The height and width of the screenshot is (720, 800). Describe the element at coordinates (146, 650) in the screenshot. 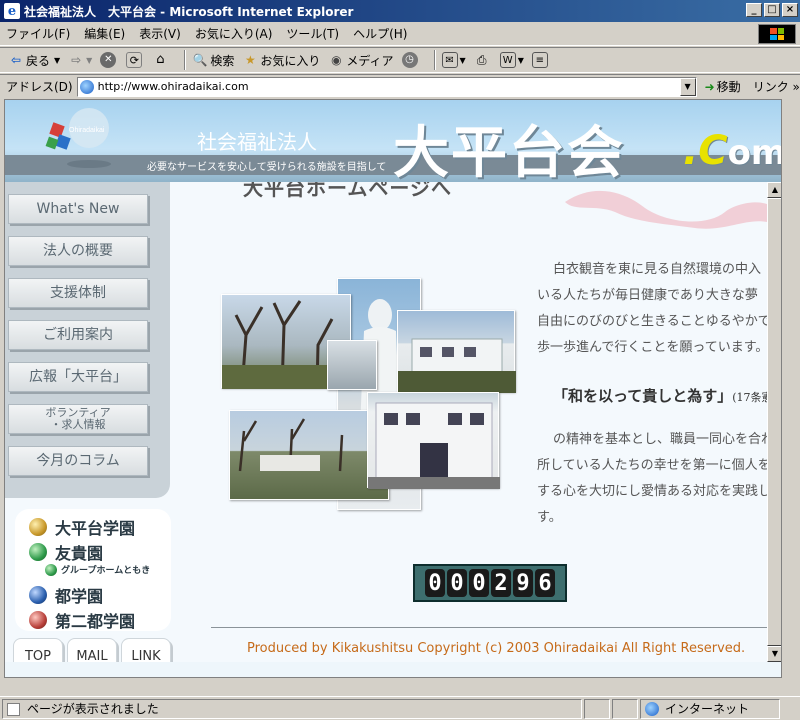

I see `link-button: LINK` at that location.